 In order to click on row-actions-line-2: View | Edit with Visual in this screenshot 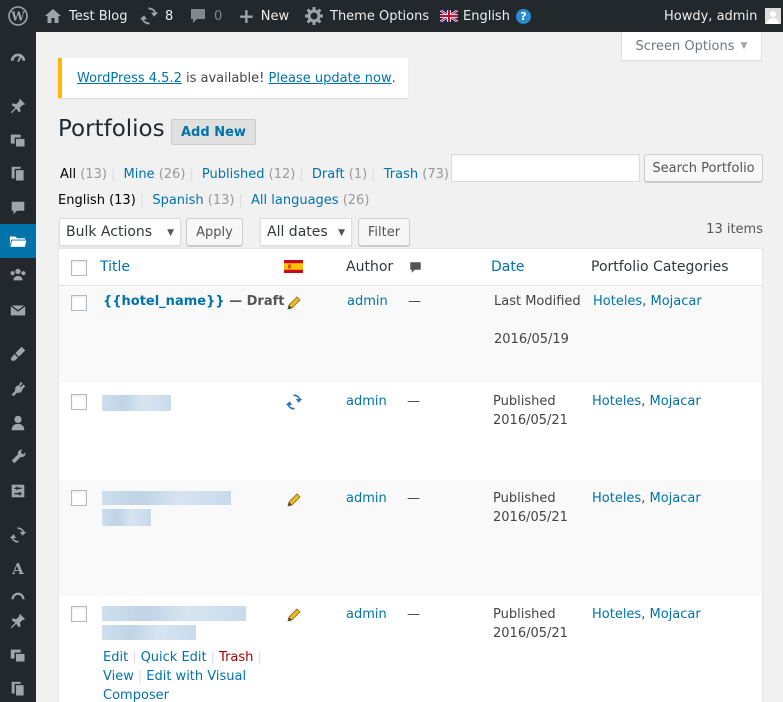, I will do `click(175, 676)`.